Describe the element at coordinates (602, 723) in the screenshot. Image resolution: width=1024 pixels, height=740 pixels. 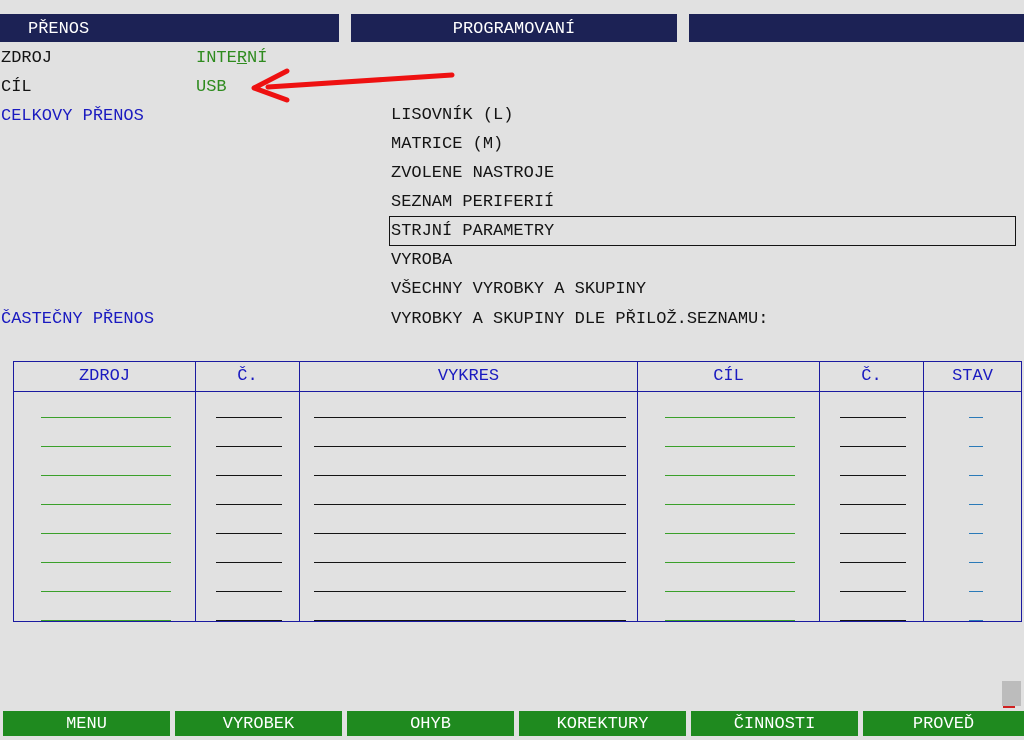
I see `fkey-corrections: KOREKTURY` at that location.